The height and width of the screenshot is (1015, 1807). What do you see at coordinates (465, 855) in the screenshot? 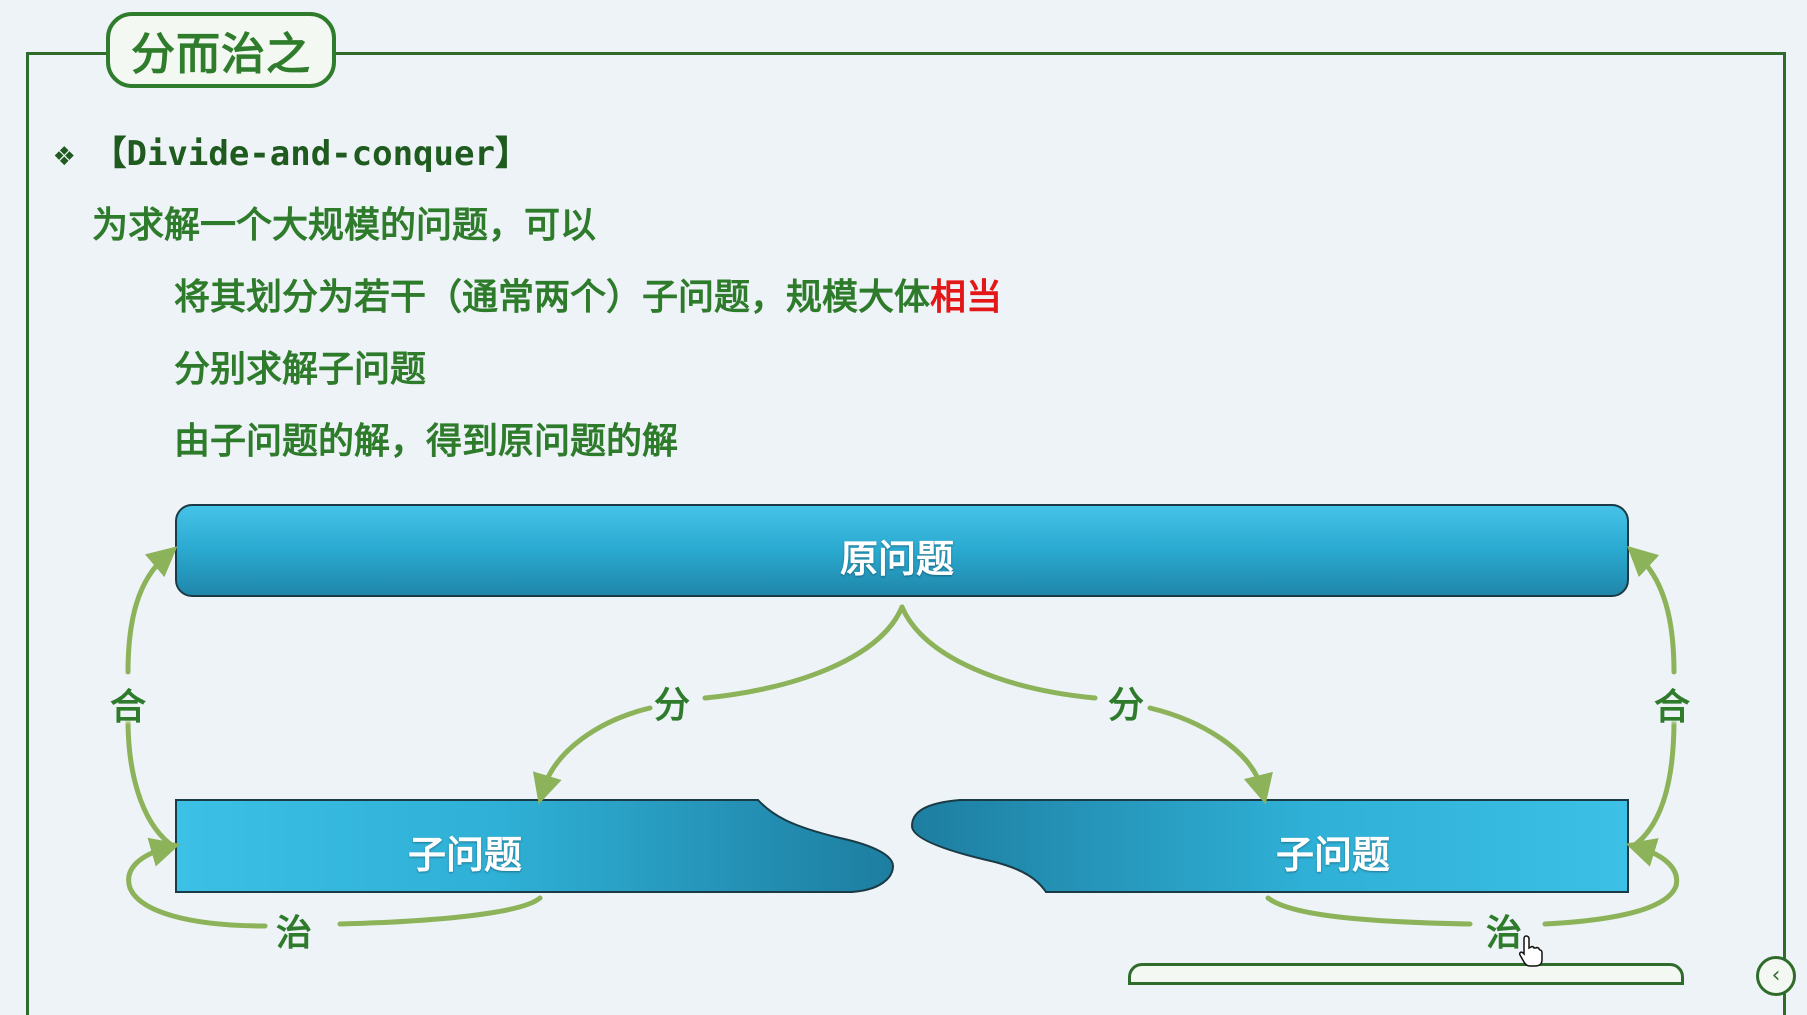
I see `sub-problem-left-label: 子问题` at bounding box center [465, 855].